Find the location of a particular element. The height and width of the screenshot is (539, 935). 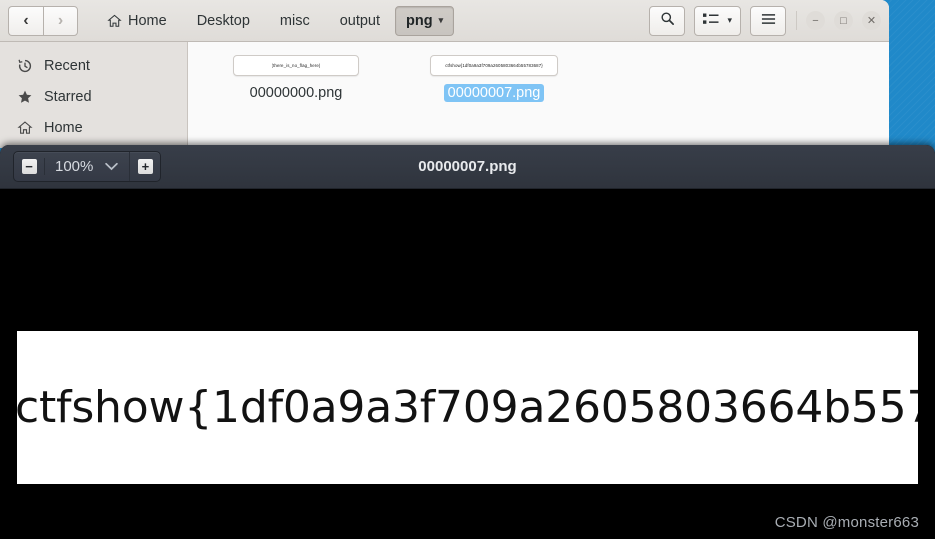

zoom-in-button: + is located at coordinates (145, 166).